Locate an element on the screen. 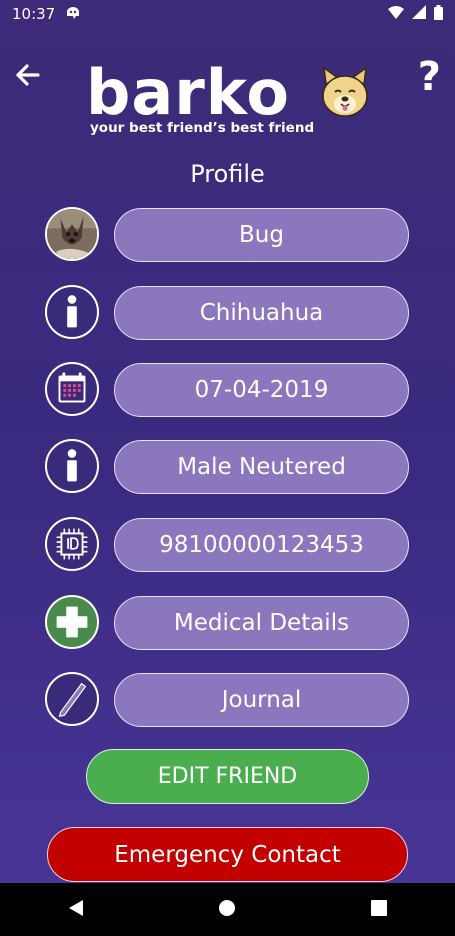 This screenshot has width=455, height=936. birthdate-field: 07-04-2019 is located at coordinates (261, 390).